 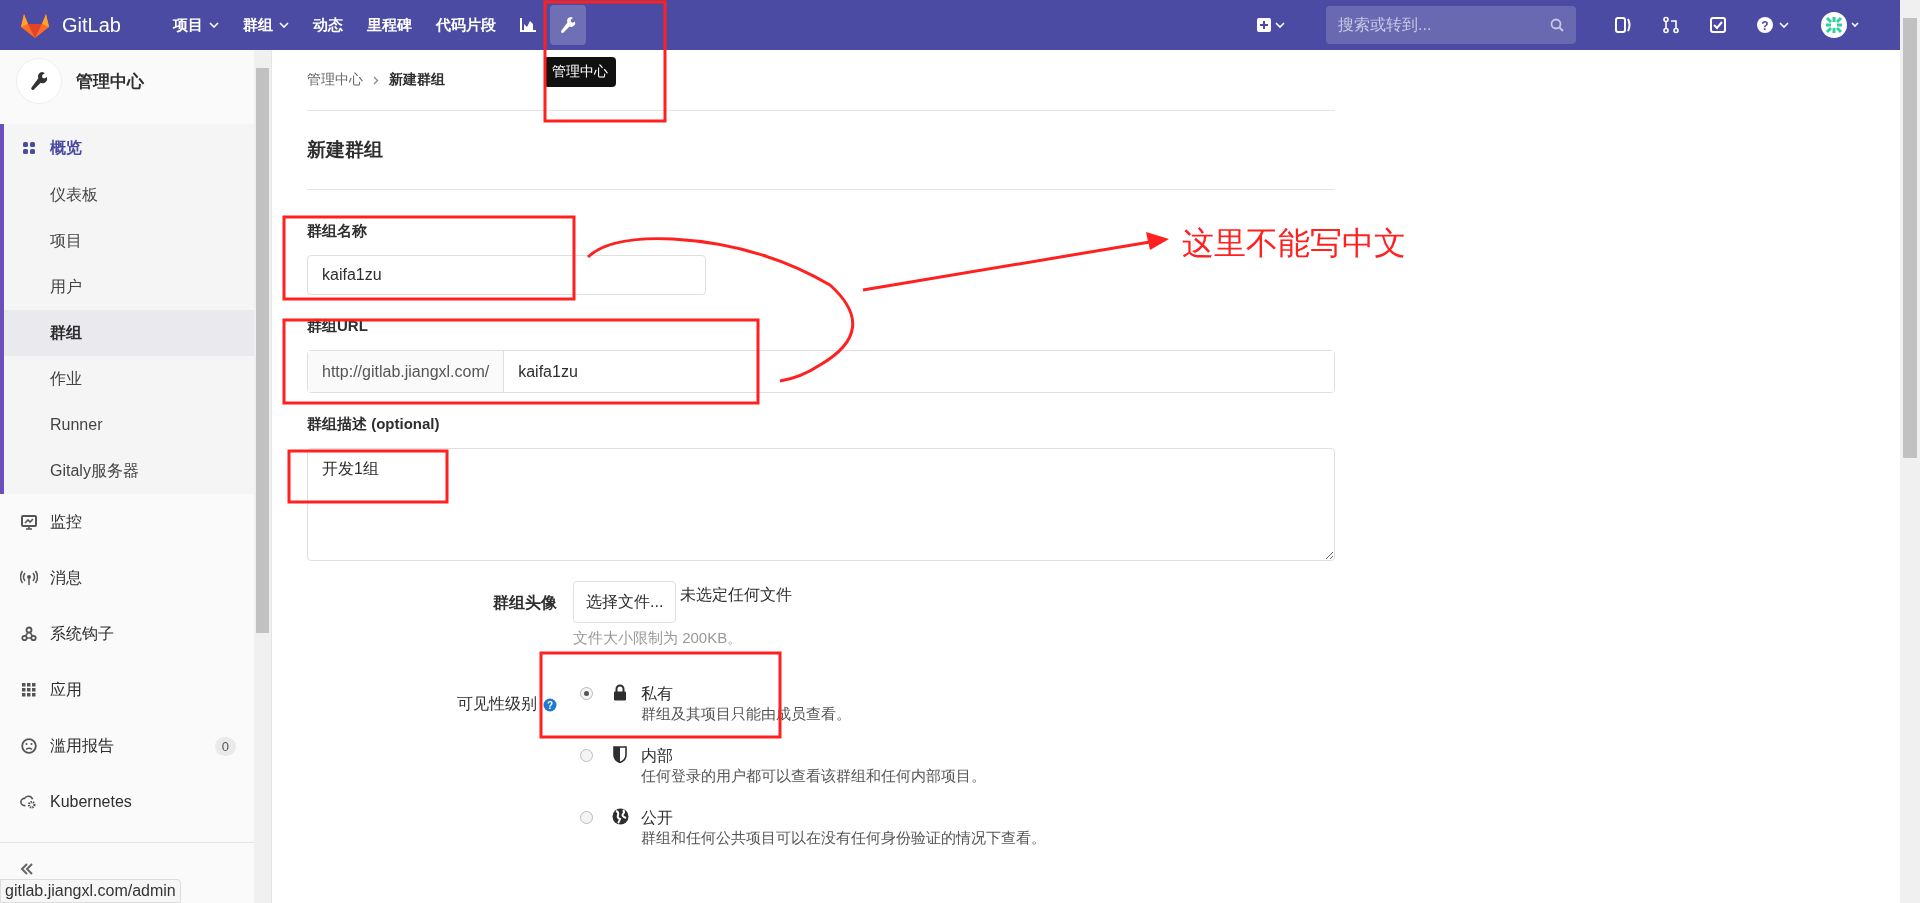 What do you see at coordinates (127, 746) in the screenshot?
I see `sidebar-item: 滥用报告 0` at bounding box center [127, 746].